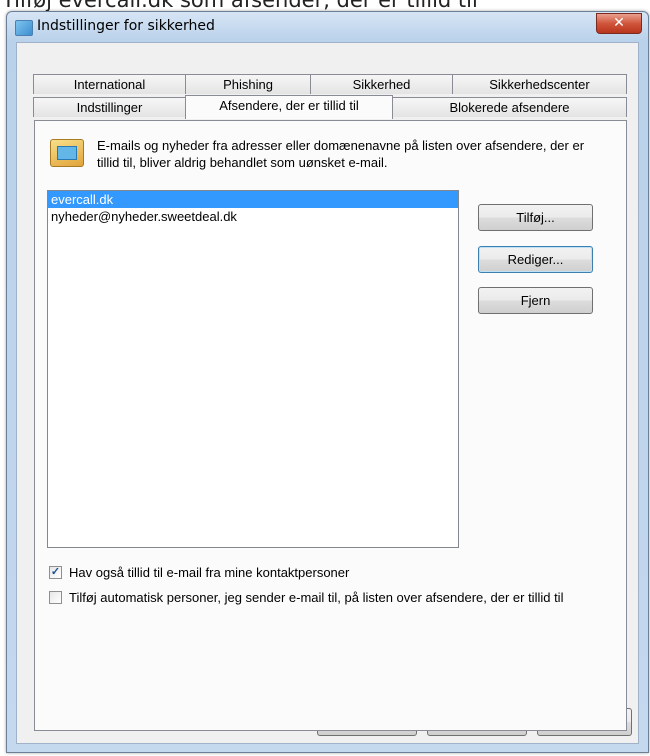  What do you see at coordinates (109, 84) in the screenshot?
I see `tab-international: International` at bounding box center [109, 84].